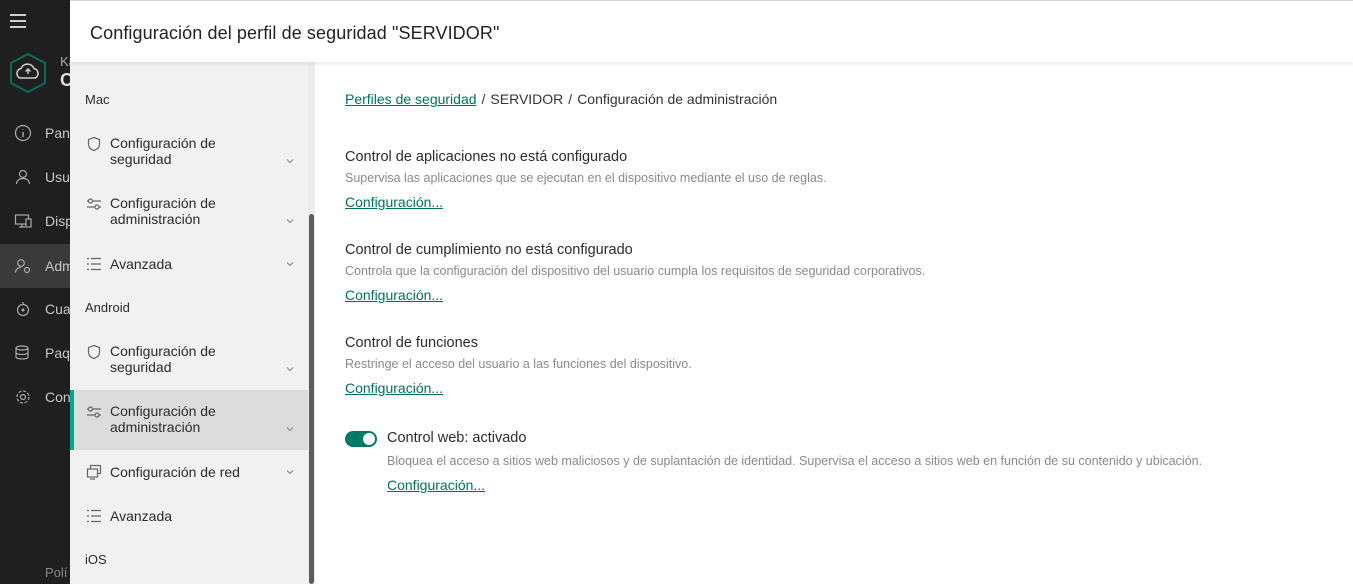 This screenshot has width=1353, height=584. I want to click on logo-text: Ka, so click(65, 61).